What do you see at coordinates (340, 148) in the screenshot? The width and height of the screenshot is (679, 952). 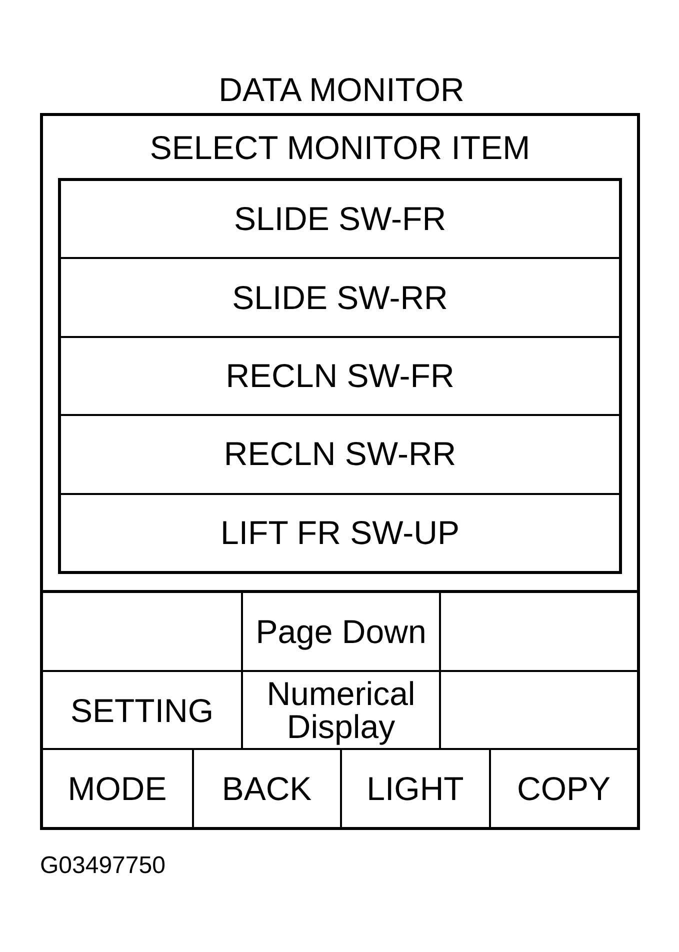 I see `list-heading: SELECT MONITOR ITEM` at bounding box center [340, 148].